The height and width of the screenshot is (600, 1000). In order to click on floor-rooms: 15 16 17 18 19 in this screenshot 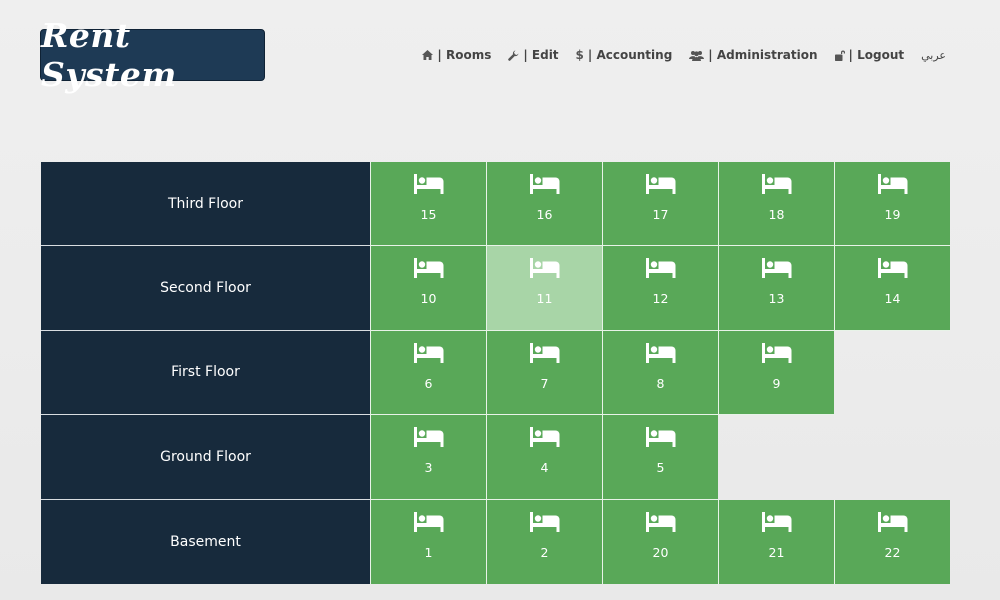, I will do `click(660, 204)`.